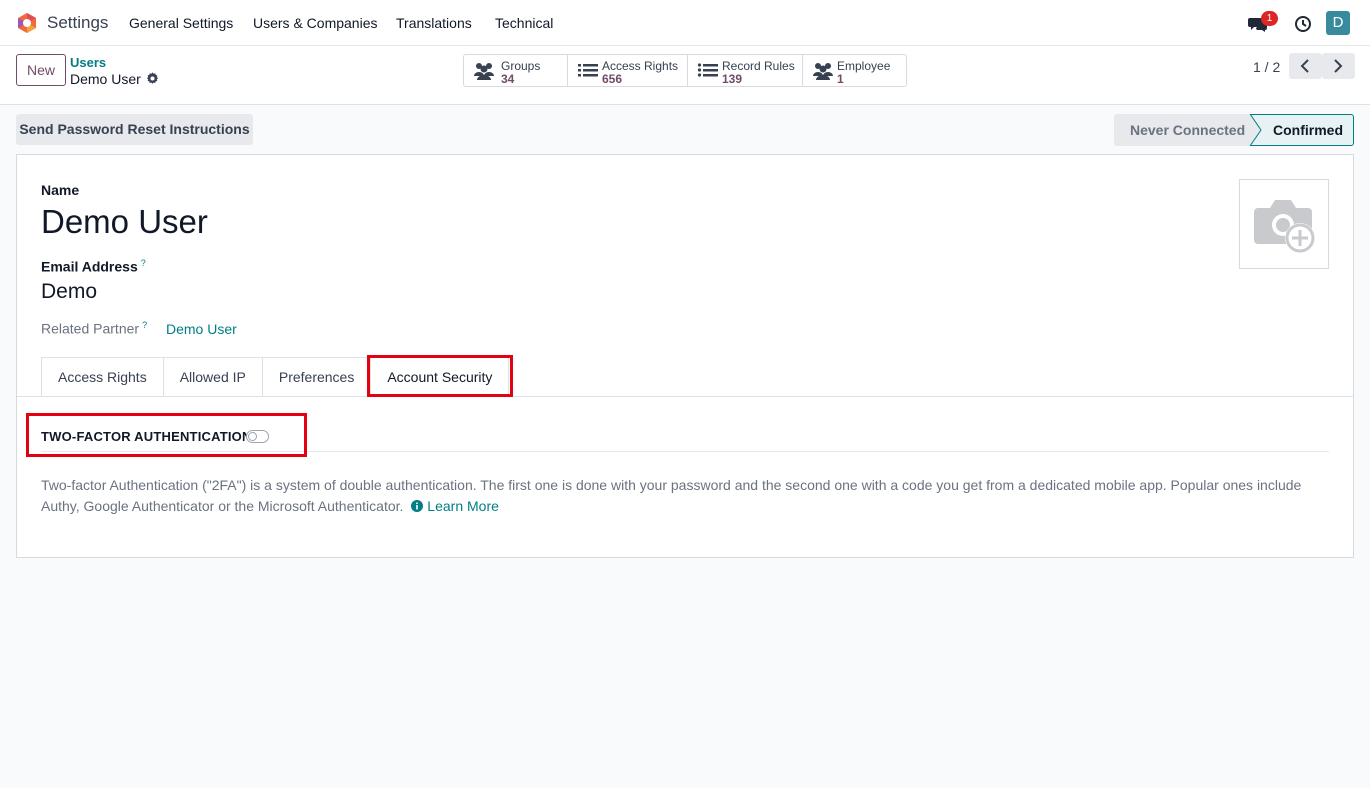 Image resolution: width=1370 pixels, height=788 pixels. What do you see at coordinates (201, 329) in the screenshot?
I see `related-partner-link: Demo User` at bounding box center [201, 329].